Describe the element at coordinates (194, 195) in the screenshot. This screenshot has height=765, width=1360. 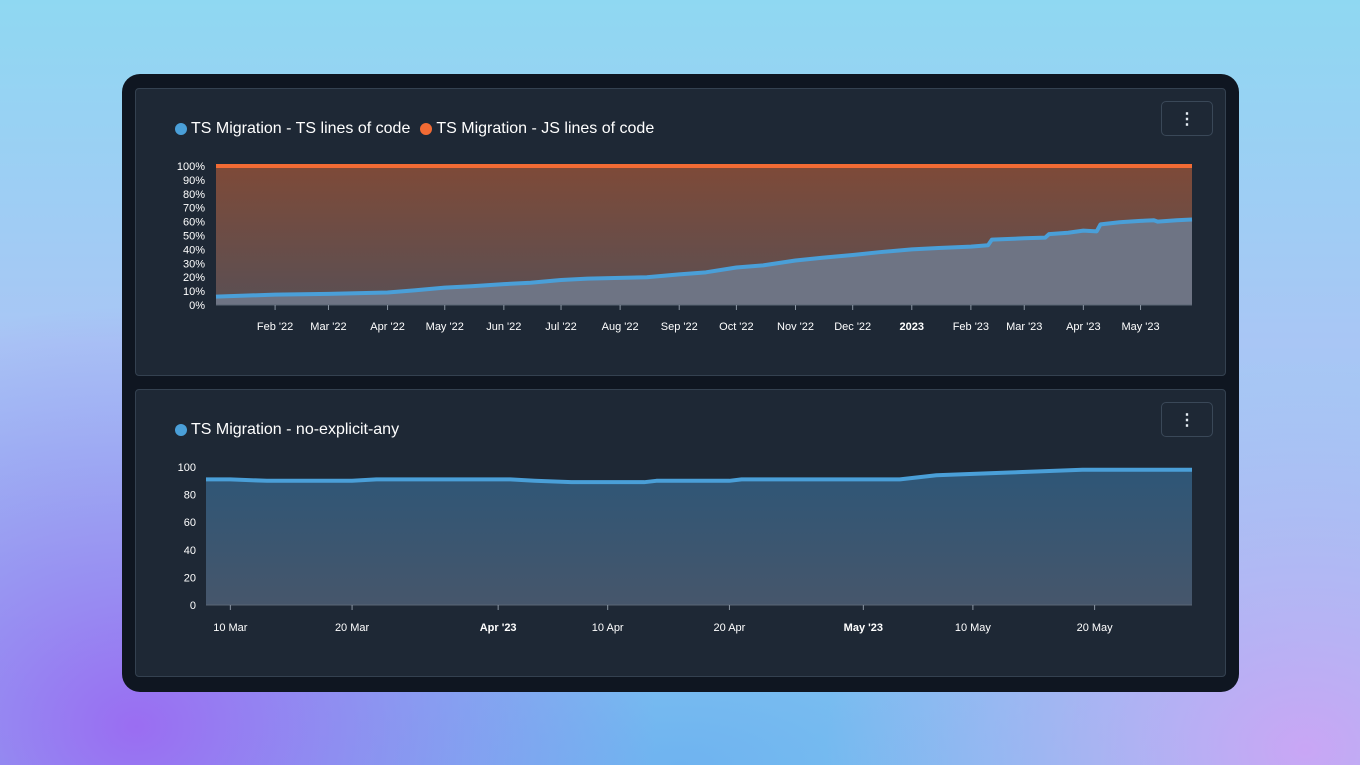
I see `y-tick-label: 80%` at that location.